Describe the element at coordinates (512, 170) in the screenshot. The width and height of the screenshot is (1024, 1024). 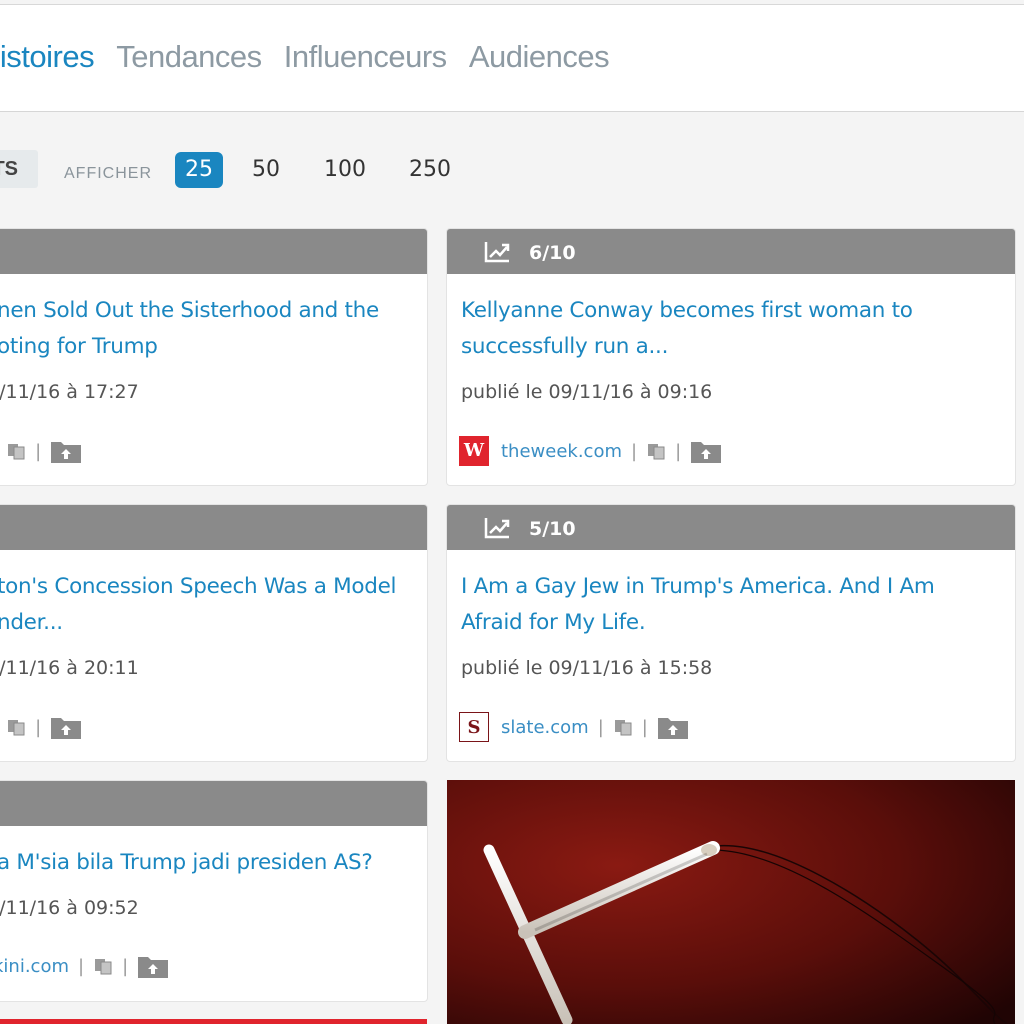
I see `results-toolbar: TS AFFICHER 25 50 100 250` at that location.